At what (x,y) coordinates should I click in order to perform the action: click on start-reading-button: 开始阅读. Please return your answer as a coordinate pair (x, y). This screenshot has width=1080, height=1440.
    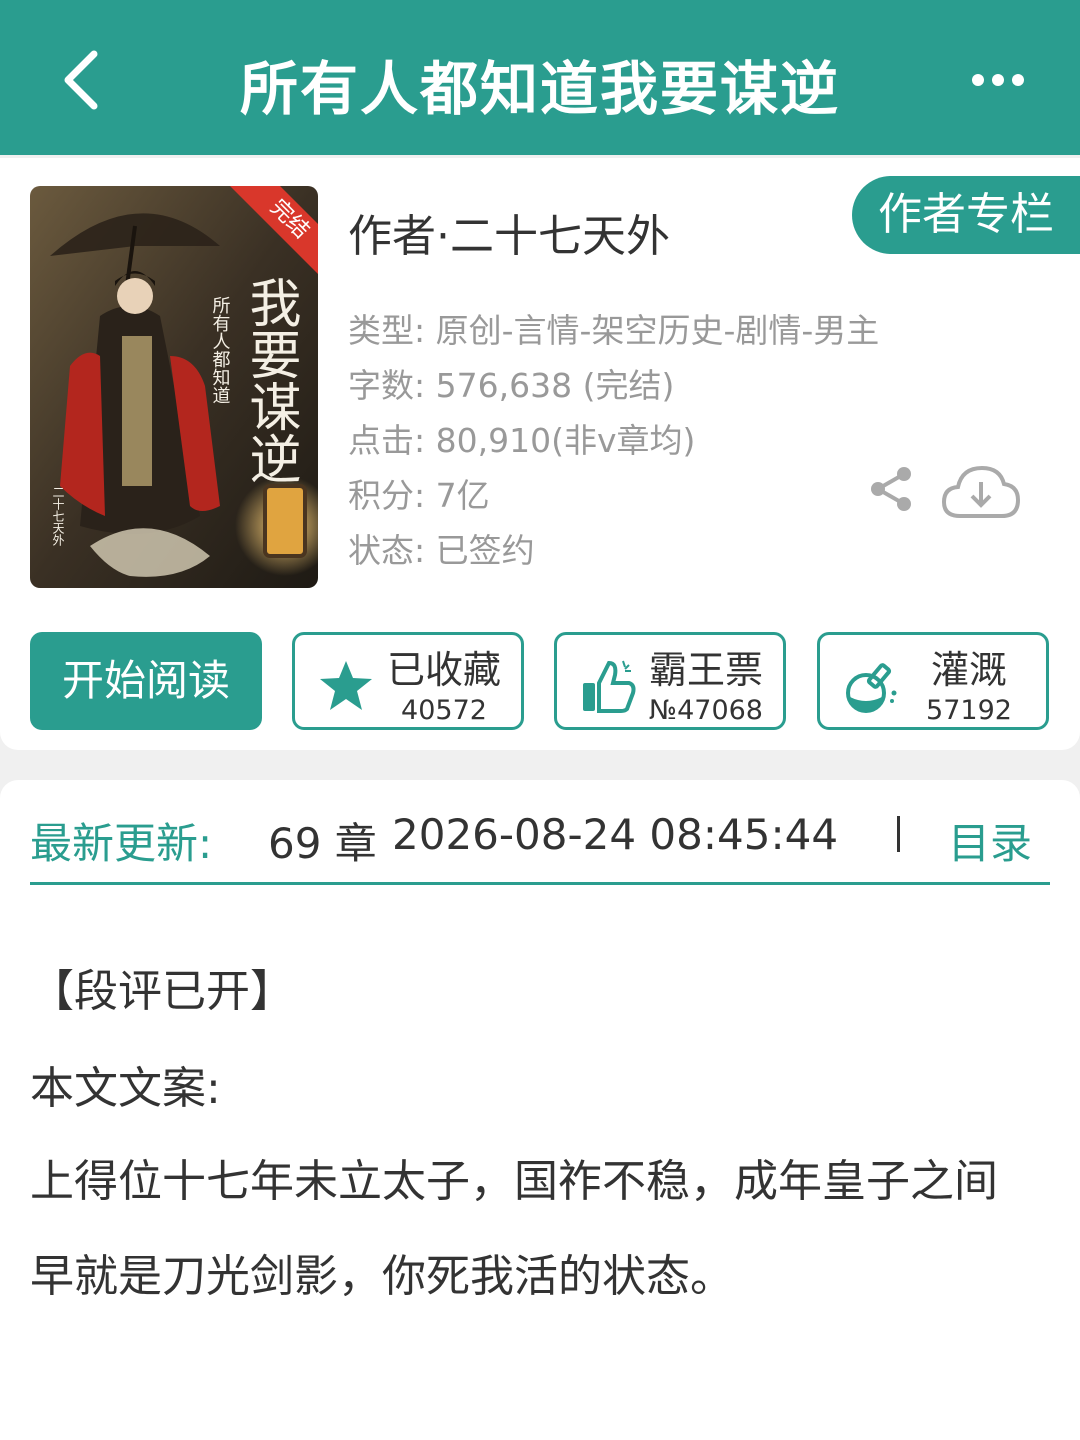
    Looking at the image, I should click on (146, 681).